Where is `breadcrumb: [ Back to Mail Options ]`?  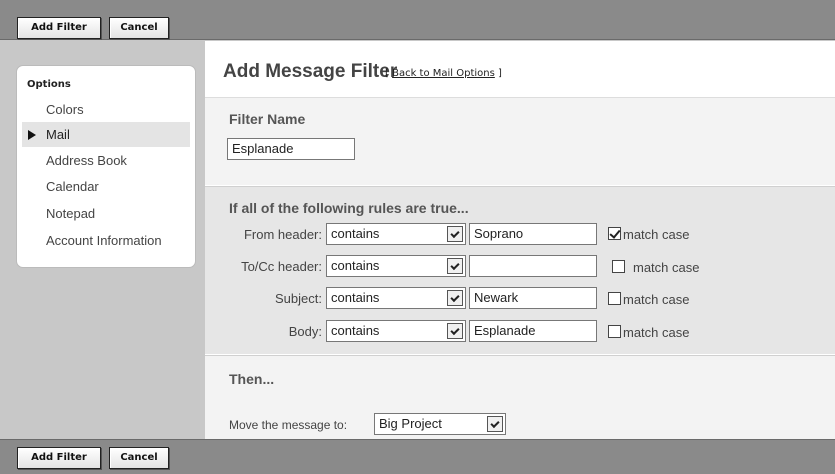
breadcrumb: [ Back to Mail Options ] is located at coordinates (443, 73).